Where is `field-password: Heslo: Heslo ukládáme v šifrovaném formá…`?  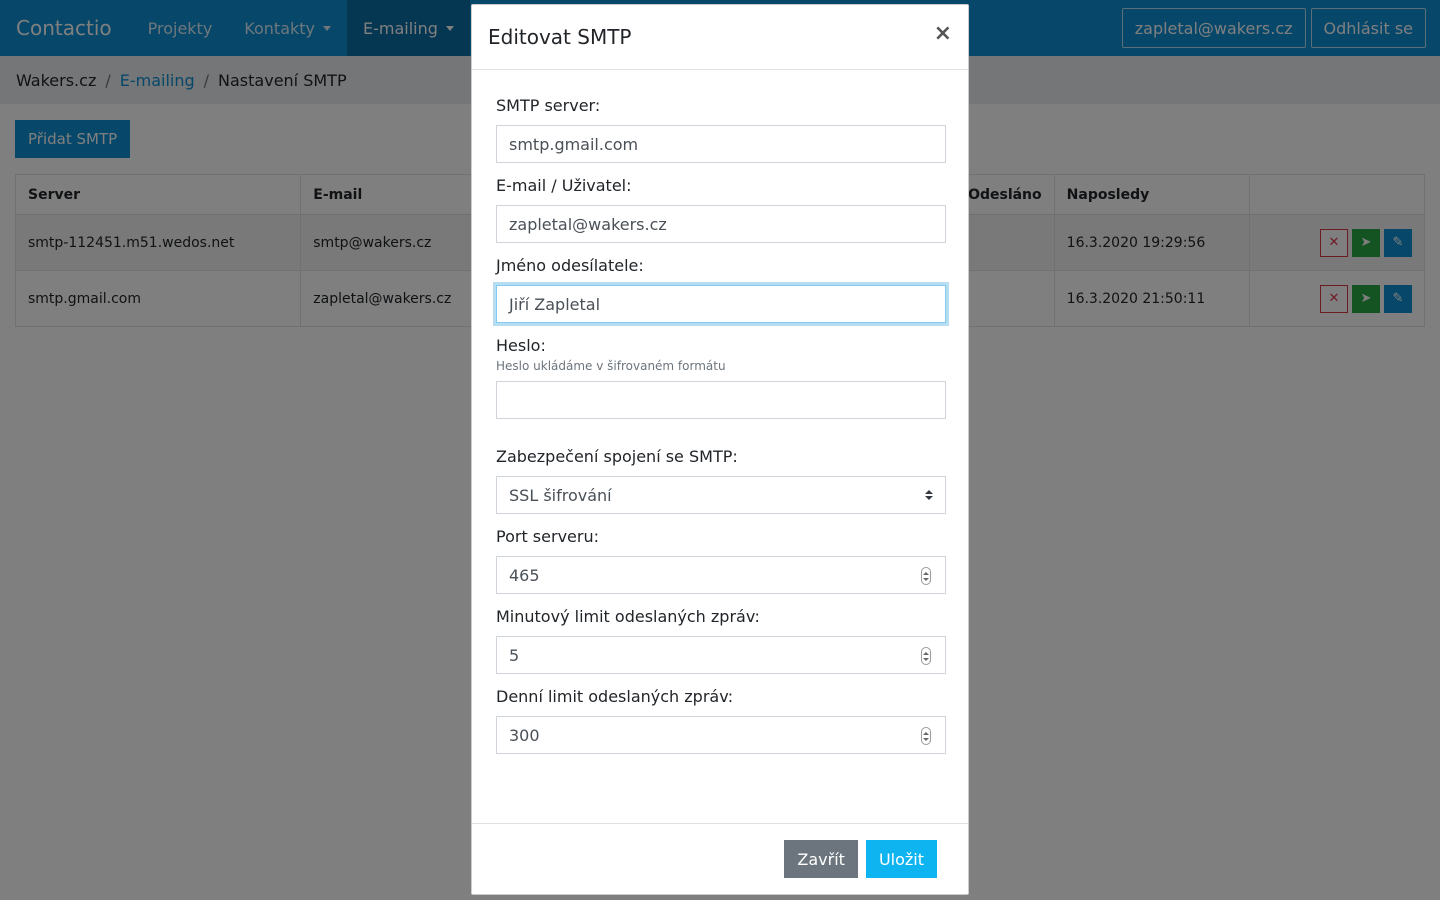
field-password: Heslo: Heslo ukládáme v šifrovaném formá… is located at coordinates (721, 377).